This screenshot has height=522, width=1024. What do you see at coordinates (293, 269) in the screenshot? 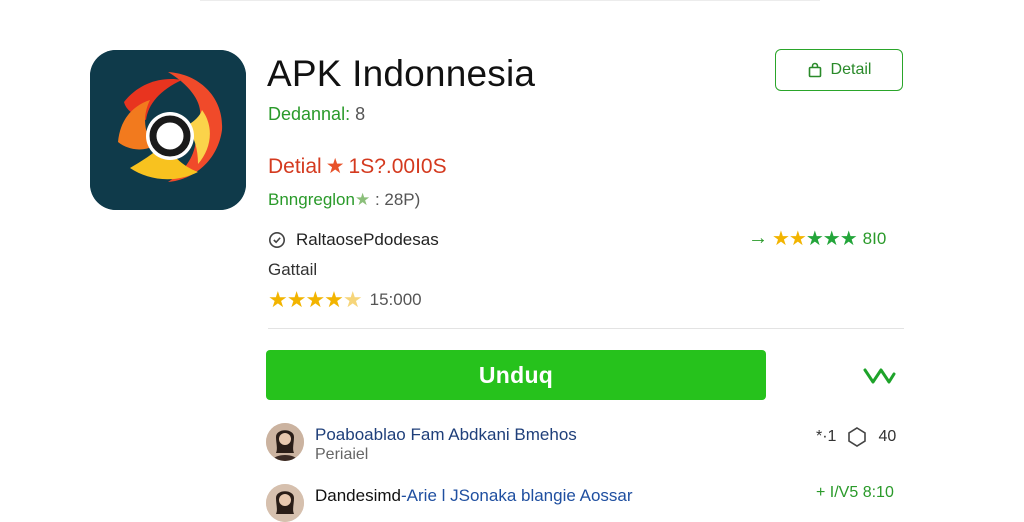
I see `section-label: Gattail` at bounding box center [293, 269].